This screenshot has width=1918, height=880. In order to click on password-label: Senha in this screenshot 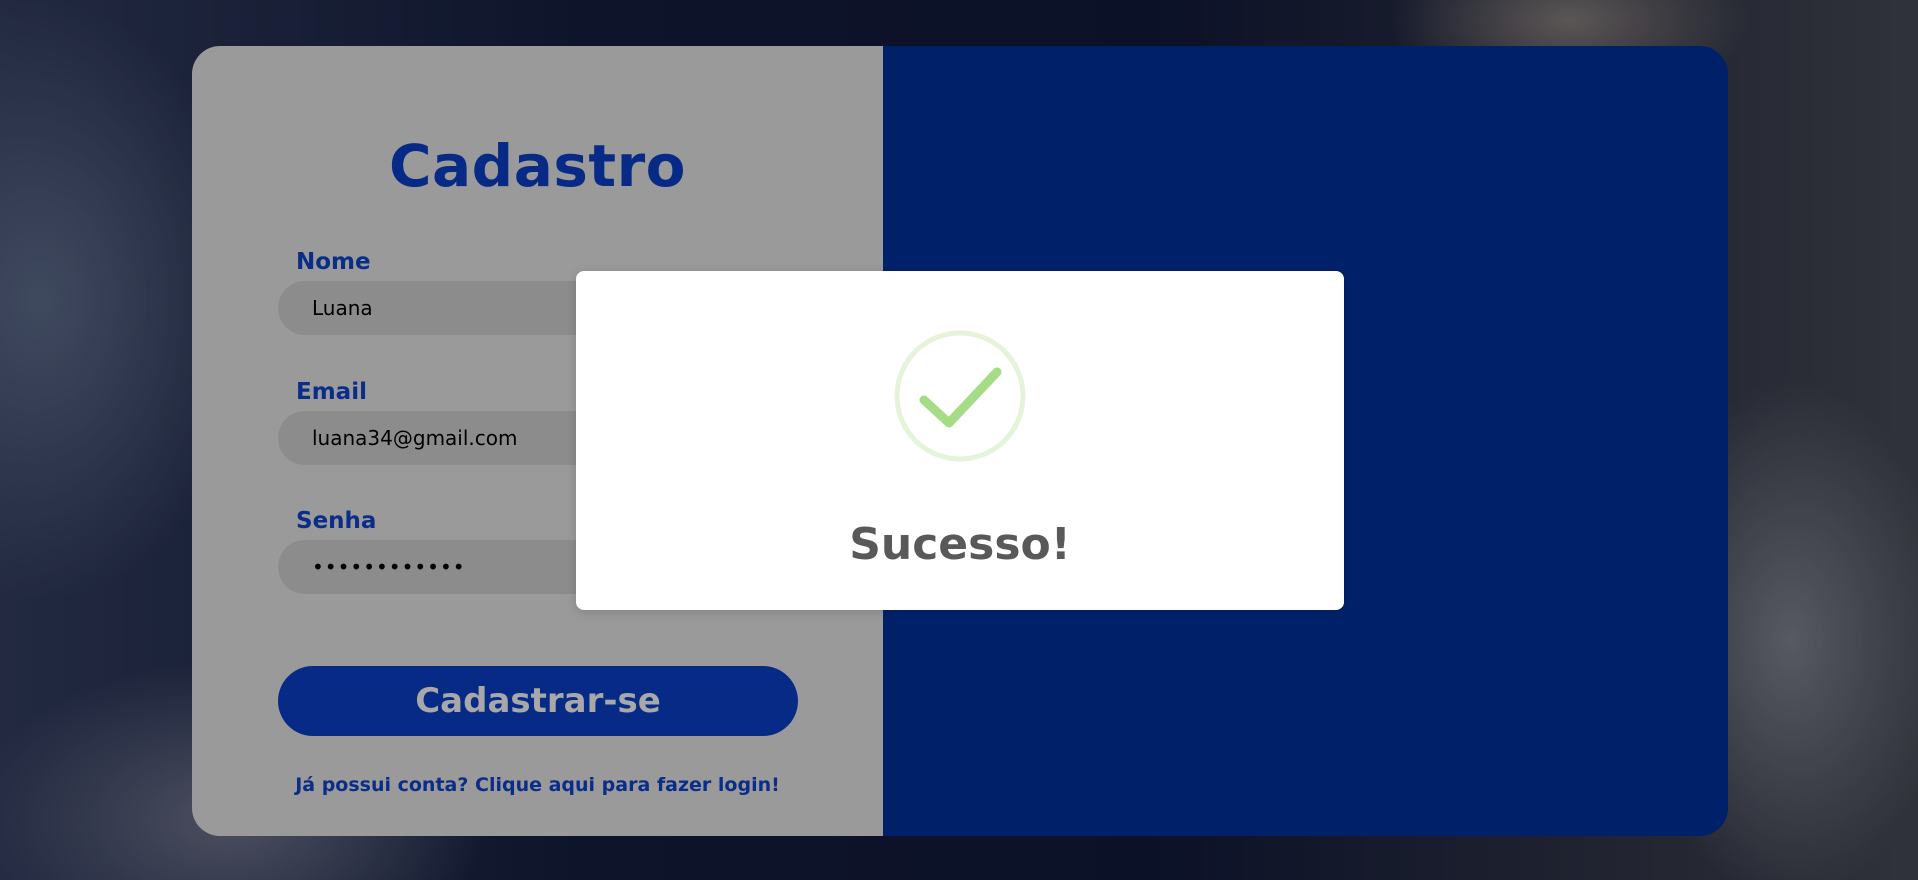, I will do `click(336, 521)`.